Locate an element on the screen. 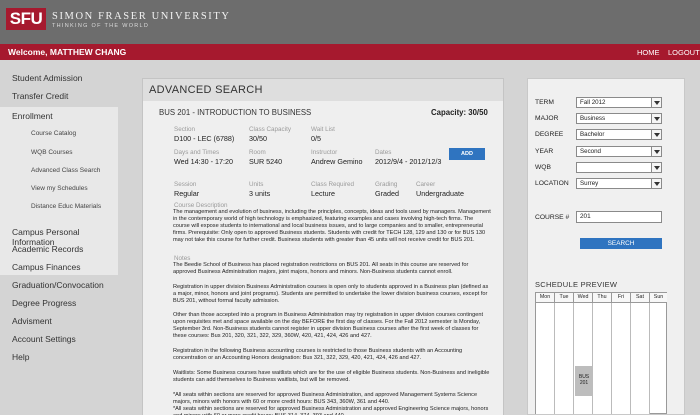 This screenshot has width=700, height=415. sidebar-item-academic-records: Academic Records is located at coordinates (47, 249).